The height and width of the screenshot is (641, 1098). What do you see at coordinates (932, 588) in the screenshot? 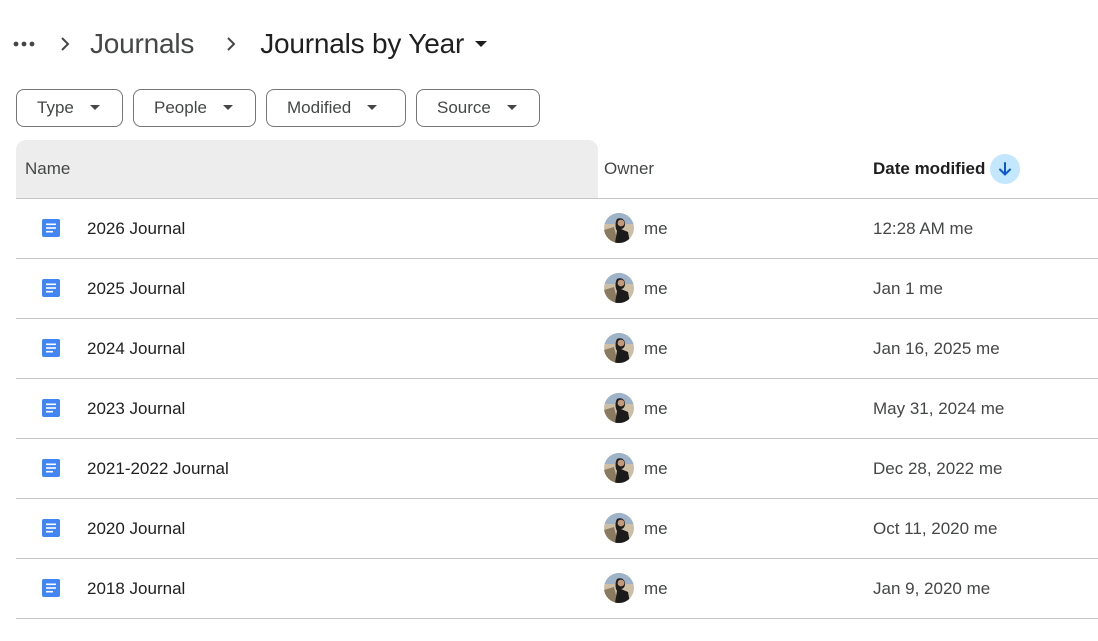
I see `date-modified: Jan 9, 2020 me` at bounding box center [932, 588].